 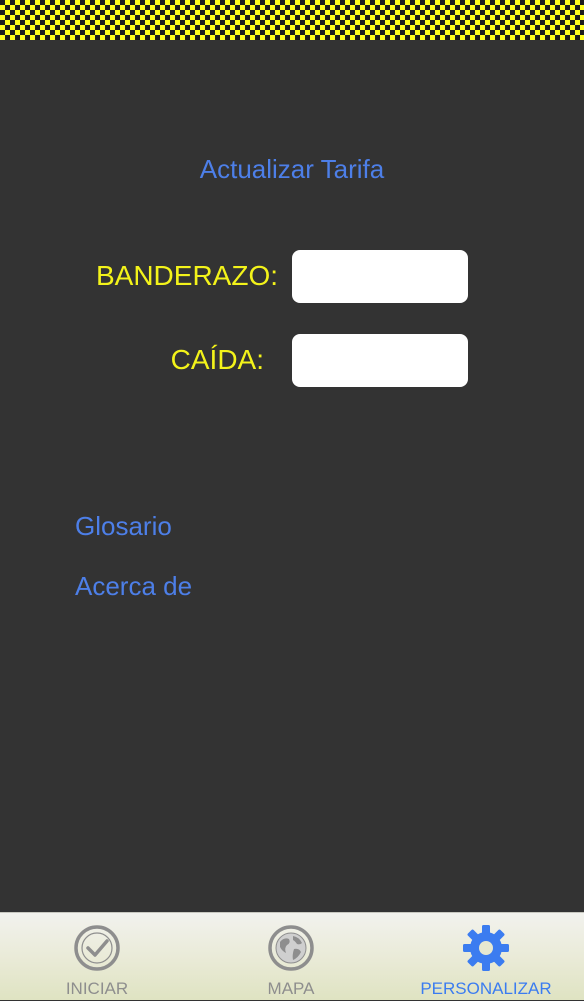 I want to click on tab-label-mapa: MAPA, so click(x=291, y=988).